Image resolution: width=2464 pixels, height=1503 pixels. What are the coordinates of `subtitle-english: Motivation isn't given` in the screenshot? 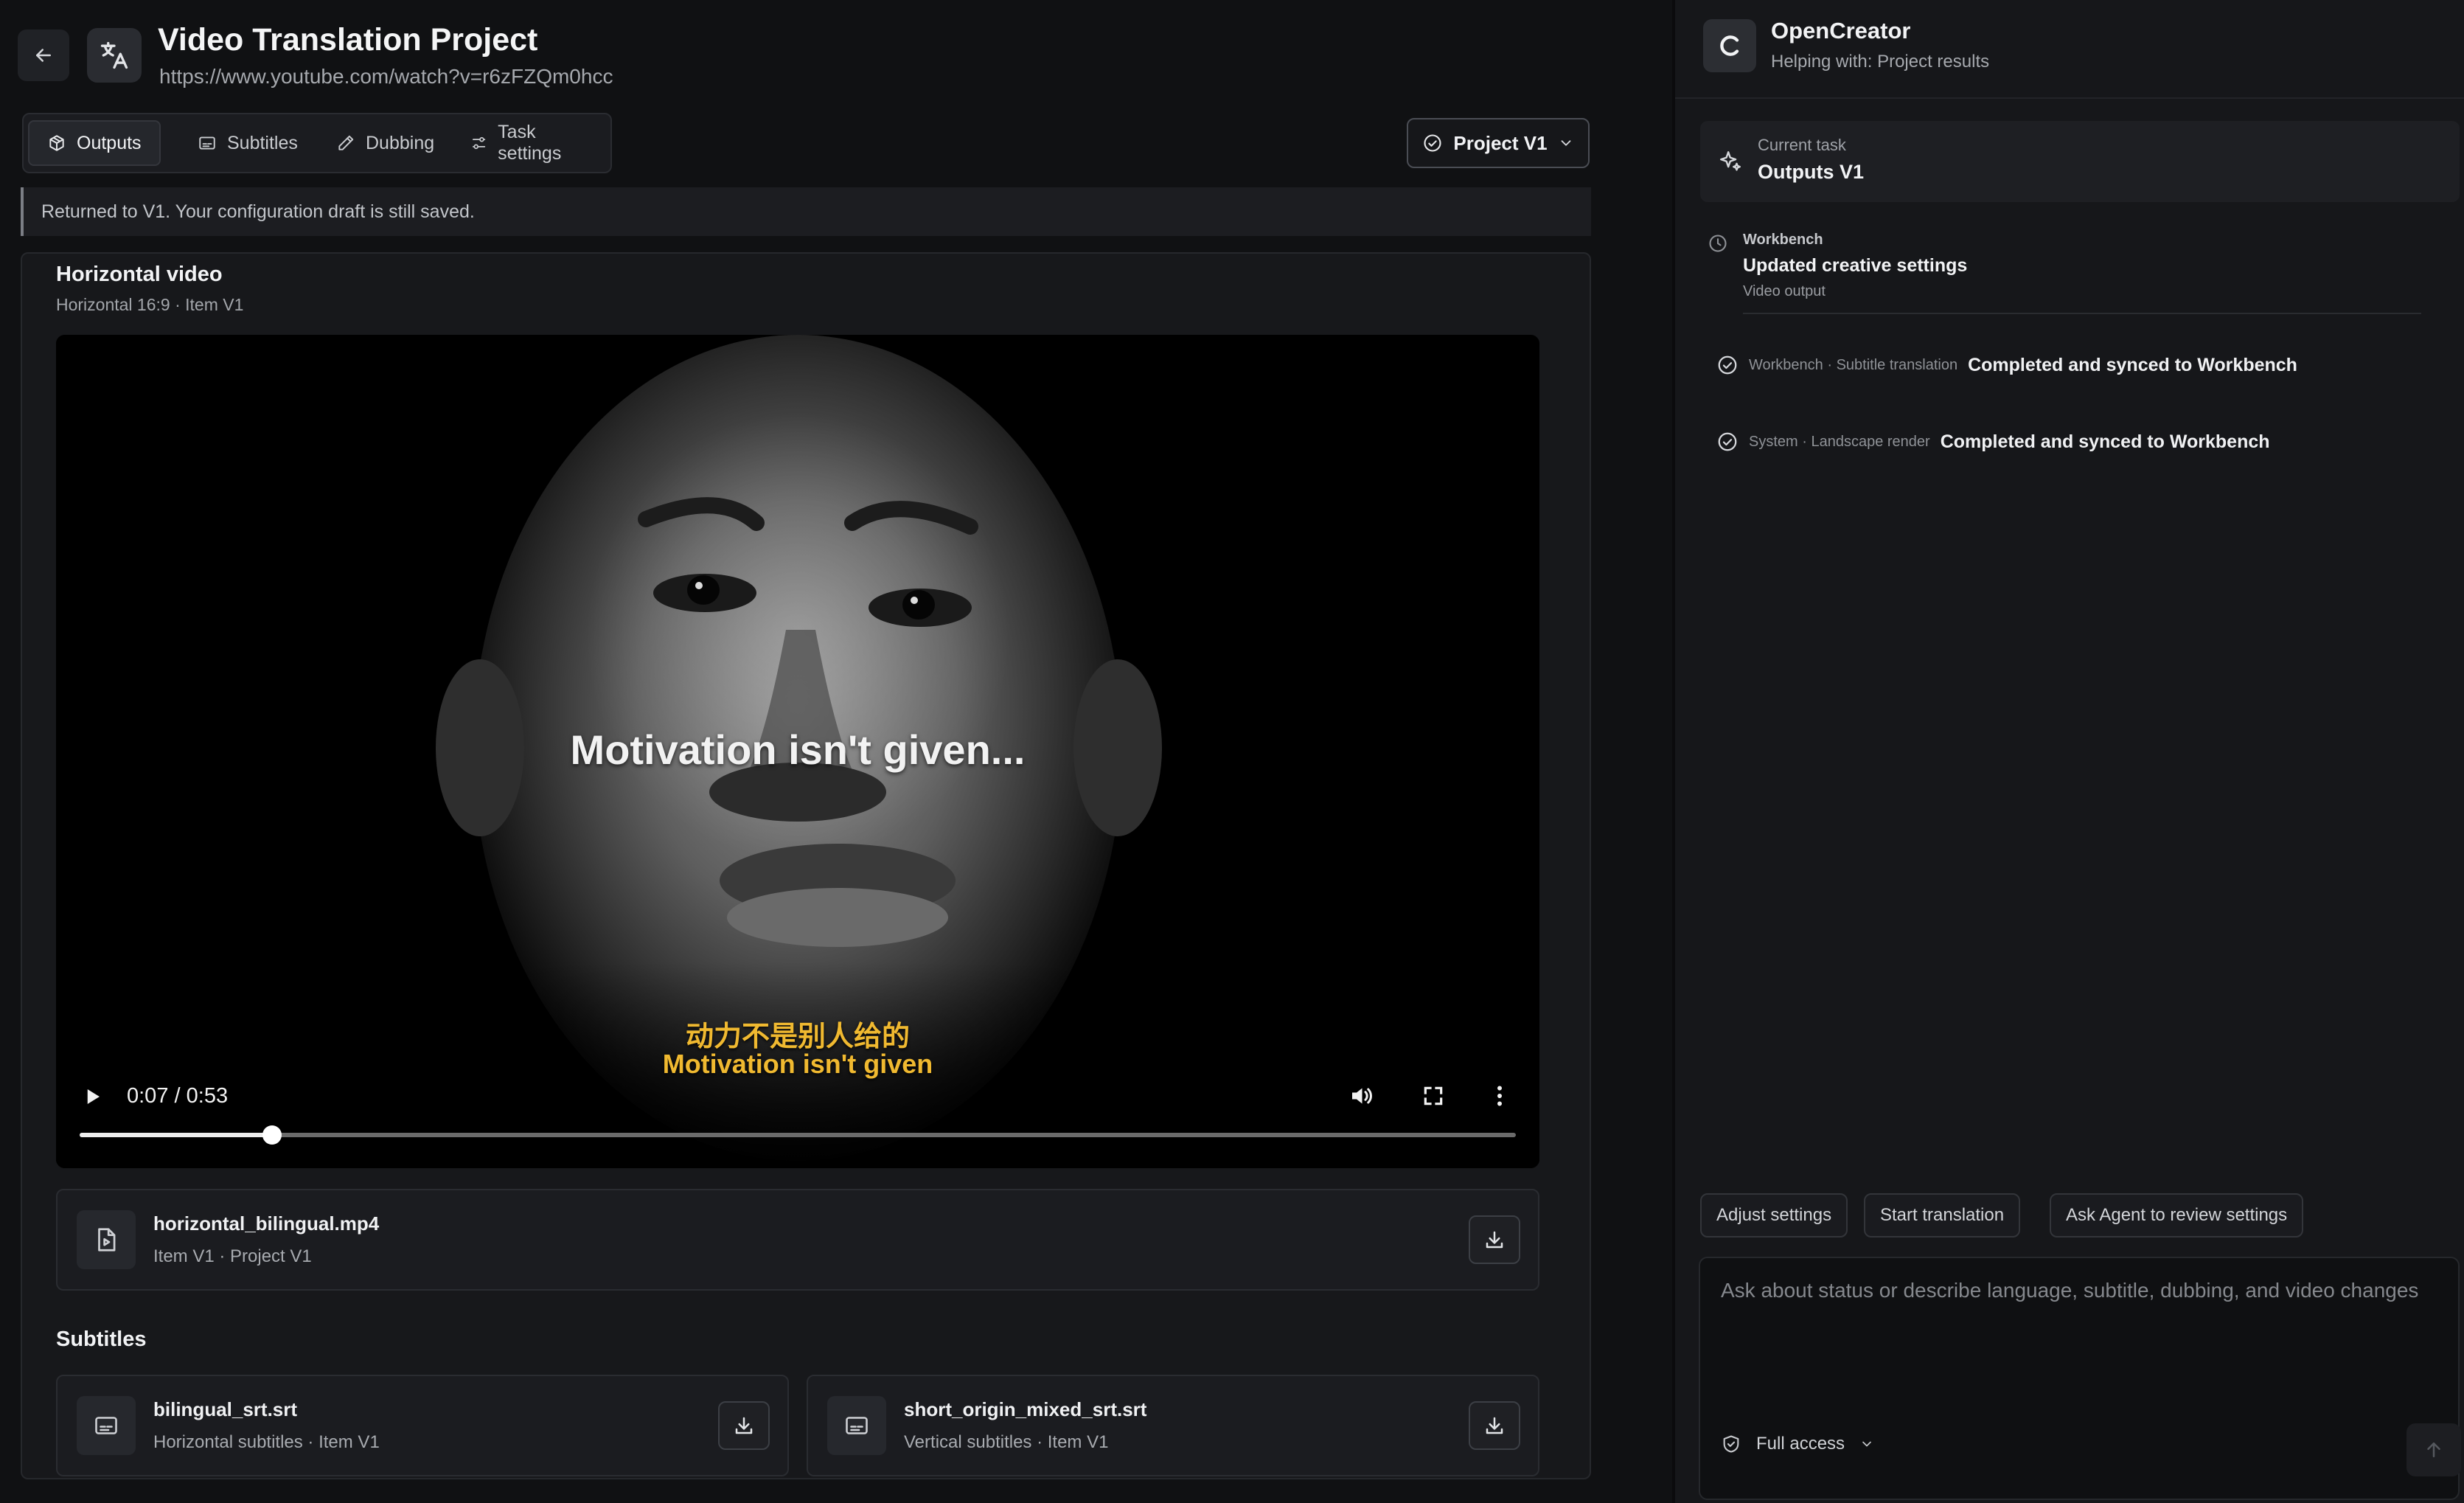 It's located at (797, 1064).